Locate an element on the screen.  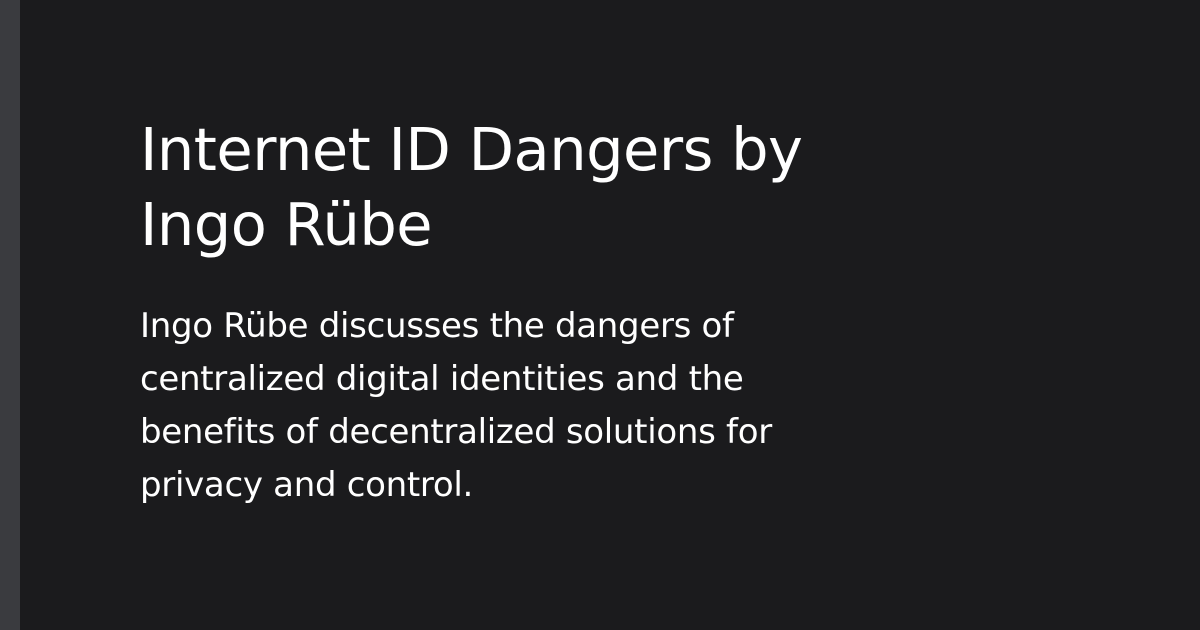
page-title: Internet ID Dangers by Ingo Rübe is located at coordinates (471, 187).